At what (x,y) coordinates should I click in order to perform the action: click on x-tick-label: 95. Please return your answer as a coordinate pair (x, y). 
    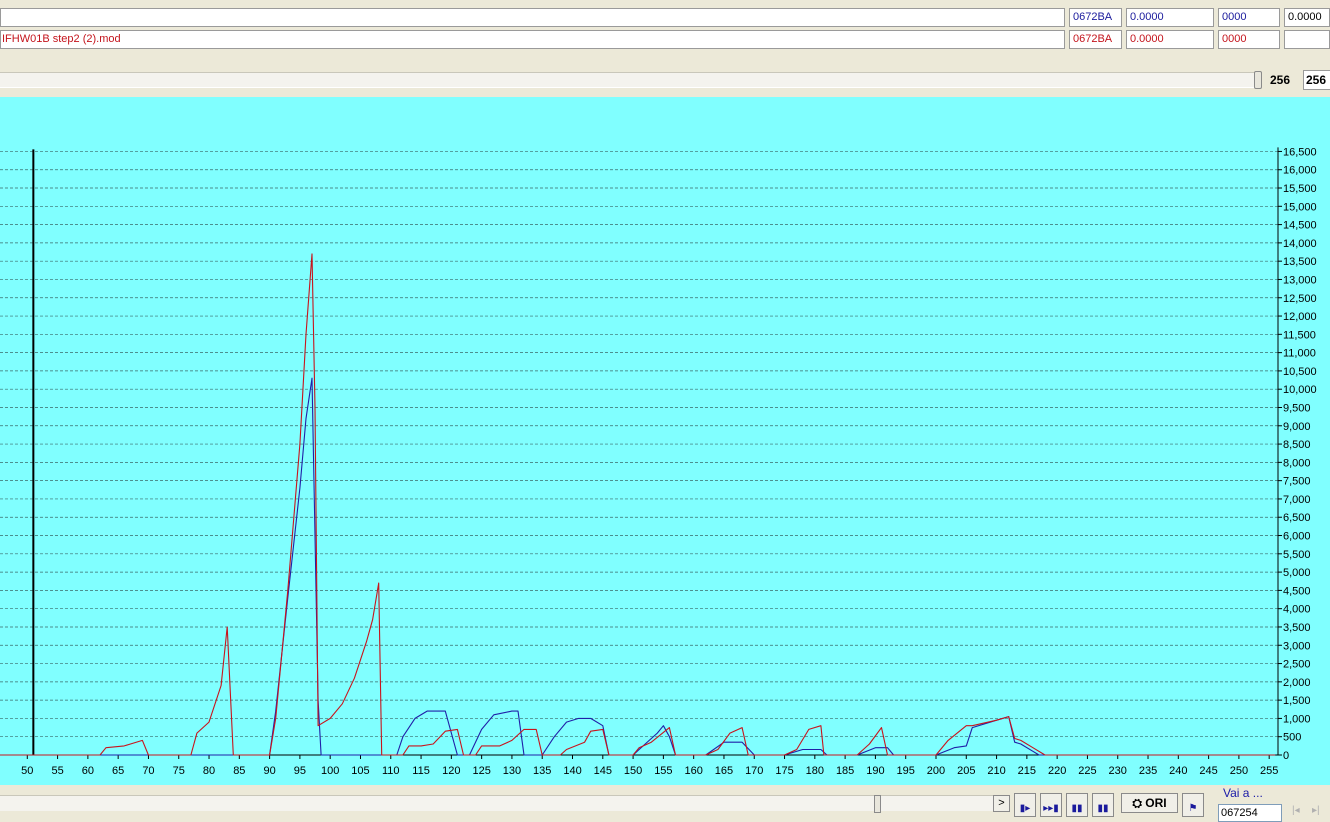
    Looking at the image, I should click on (300, 771).